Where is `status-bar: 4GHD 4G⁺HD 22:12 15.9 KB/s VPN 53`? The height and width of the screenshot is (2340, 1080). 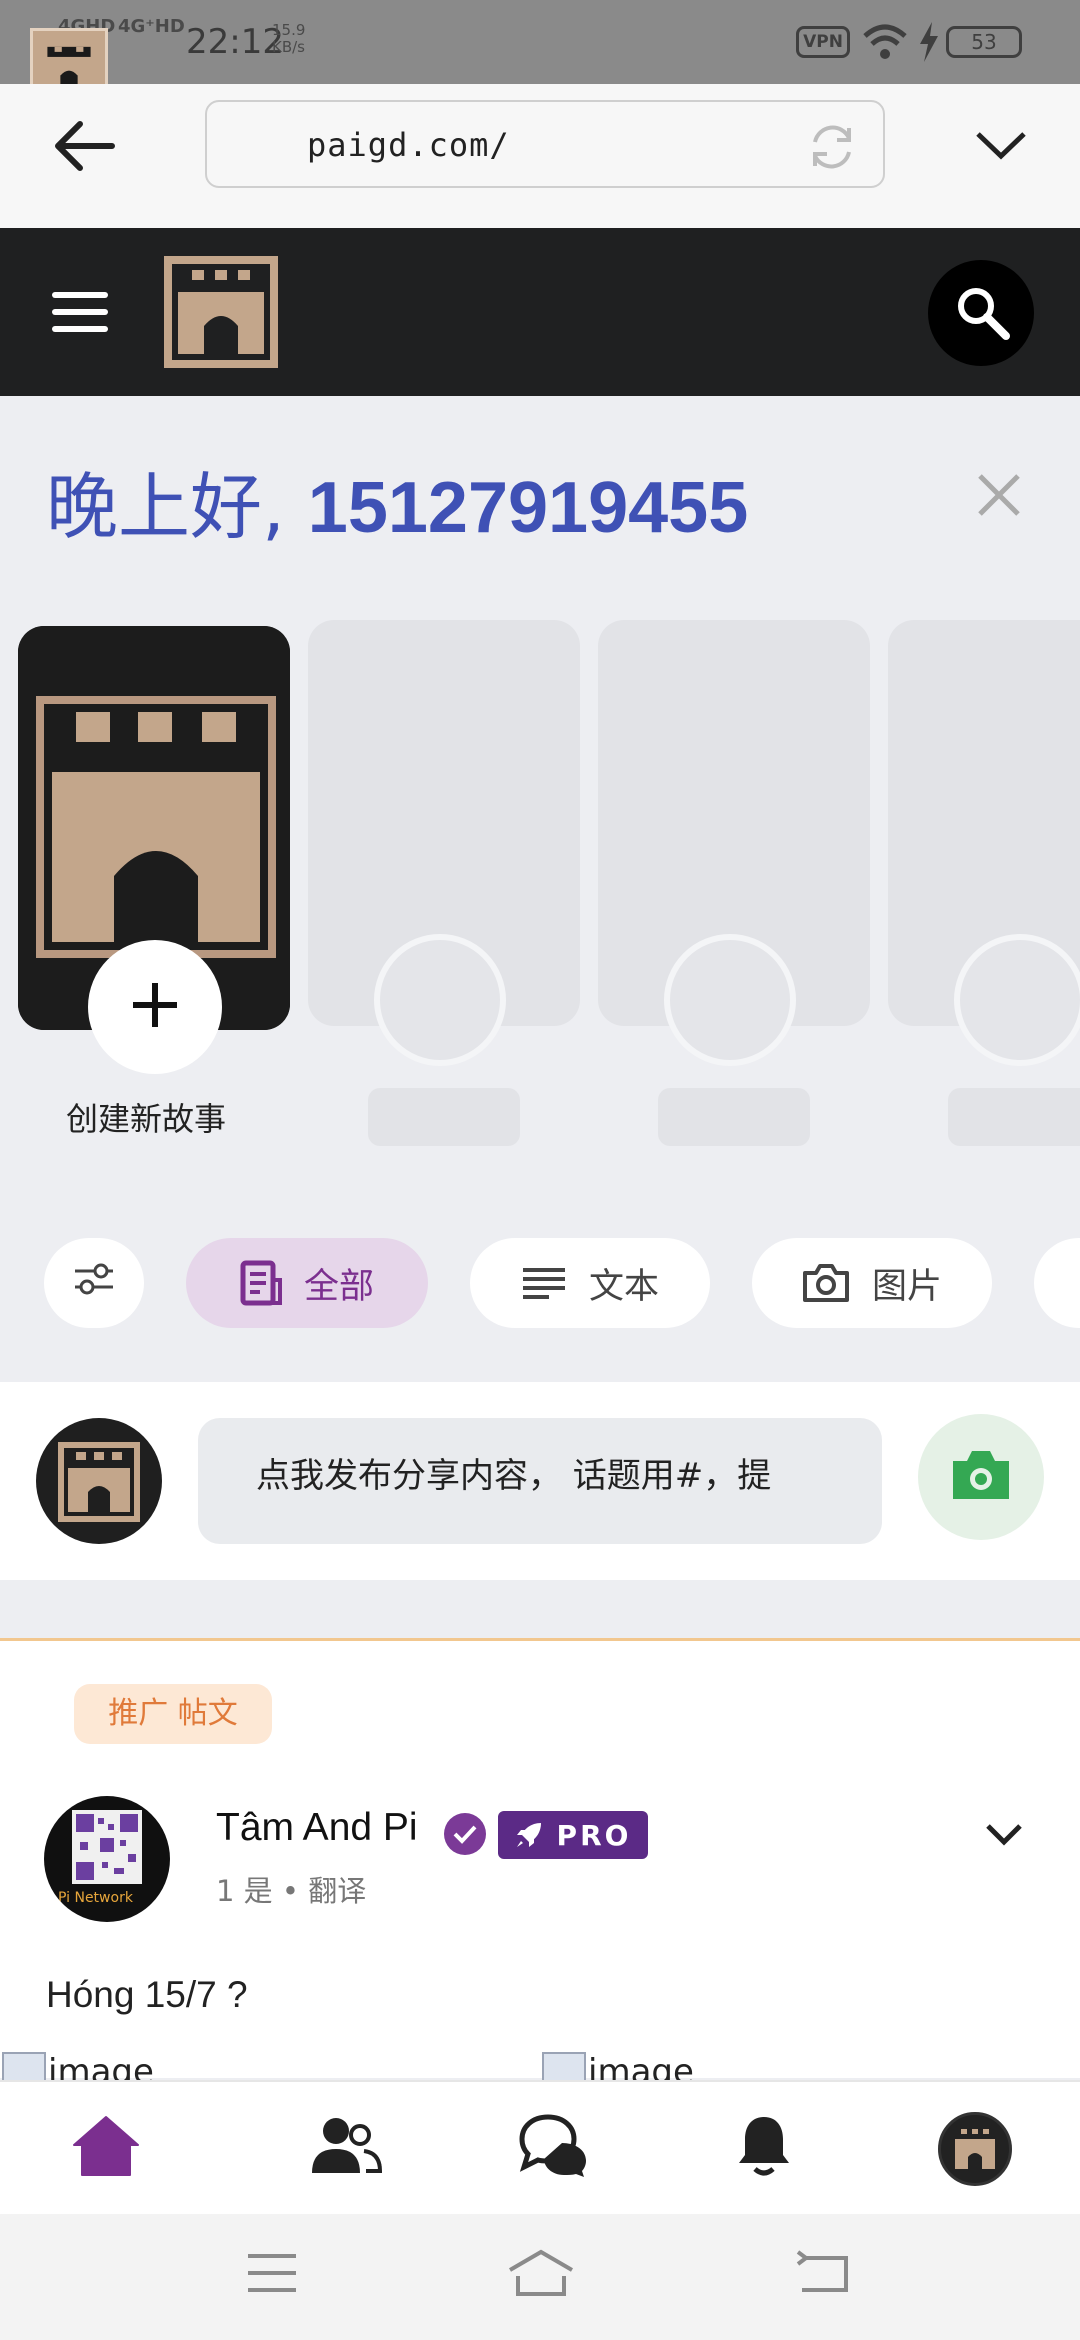
status-bar: 4GHD 4G⁺HD 22:12 15.9 KB/s VPN 53 is located at coordinates (540, 42).